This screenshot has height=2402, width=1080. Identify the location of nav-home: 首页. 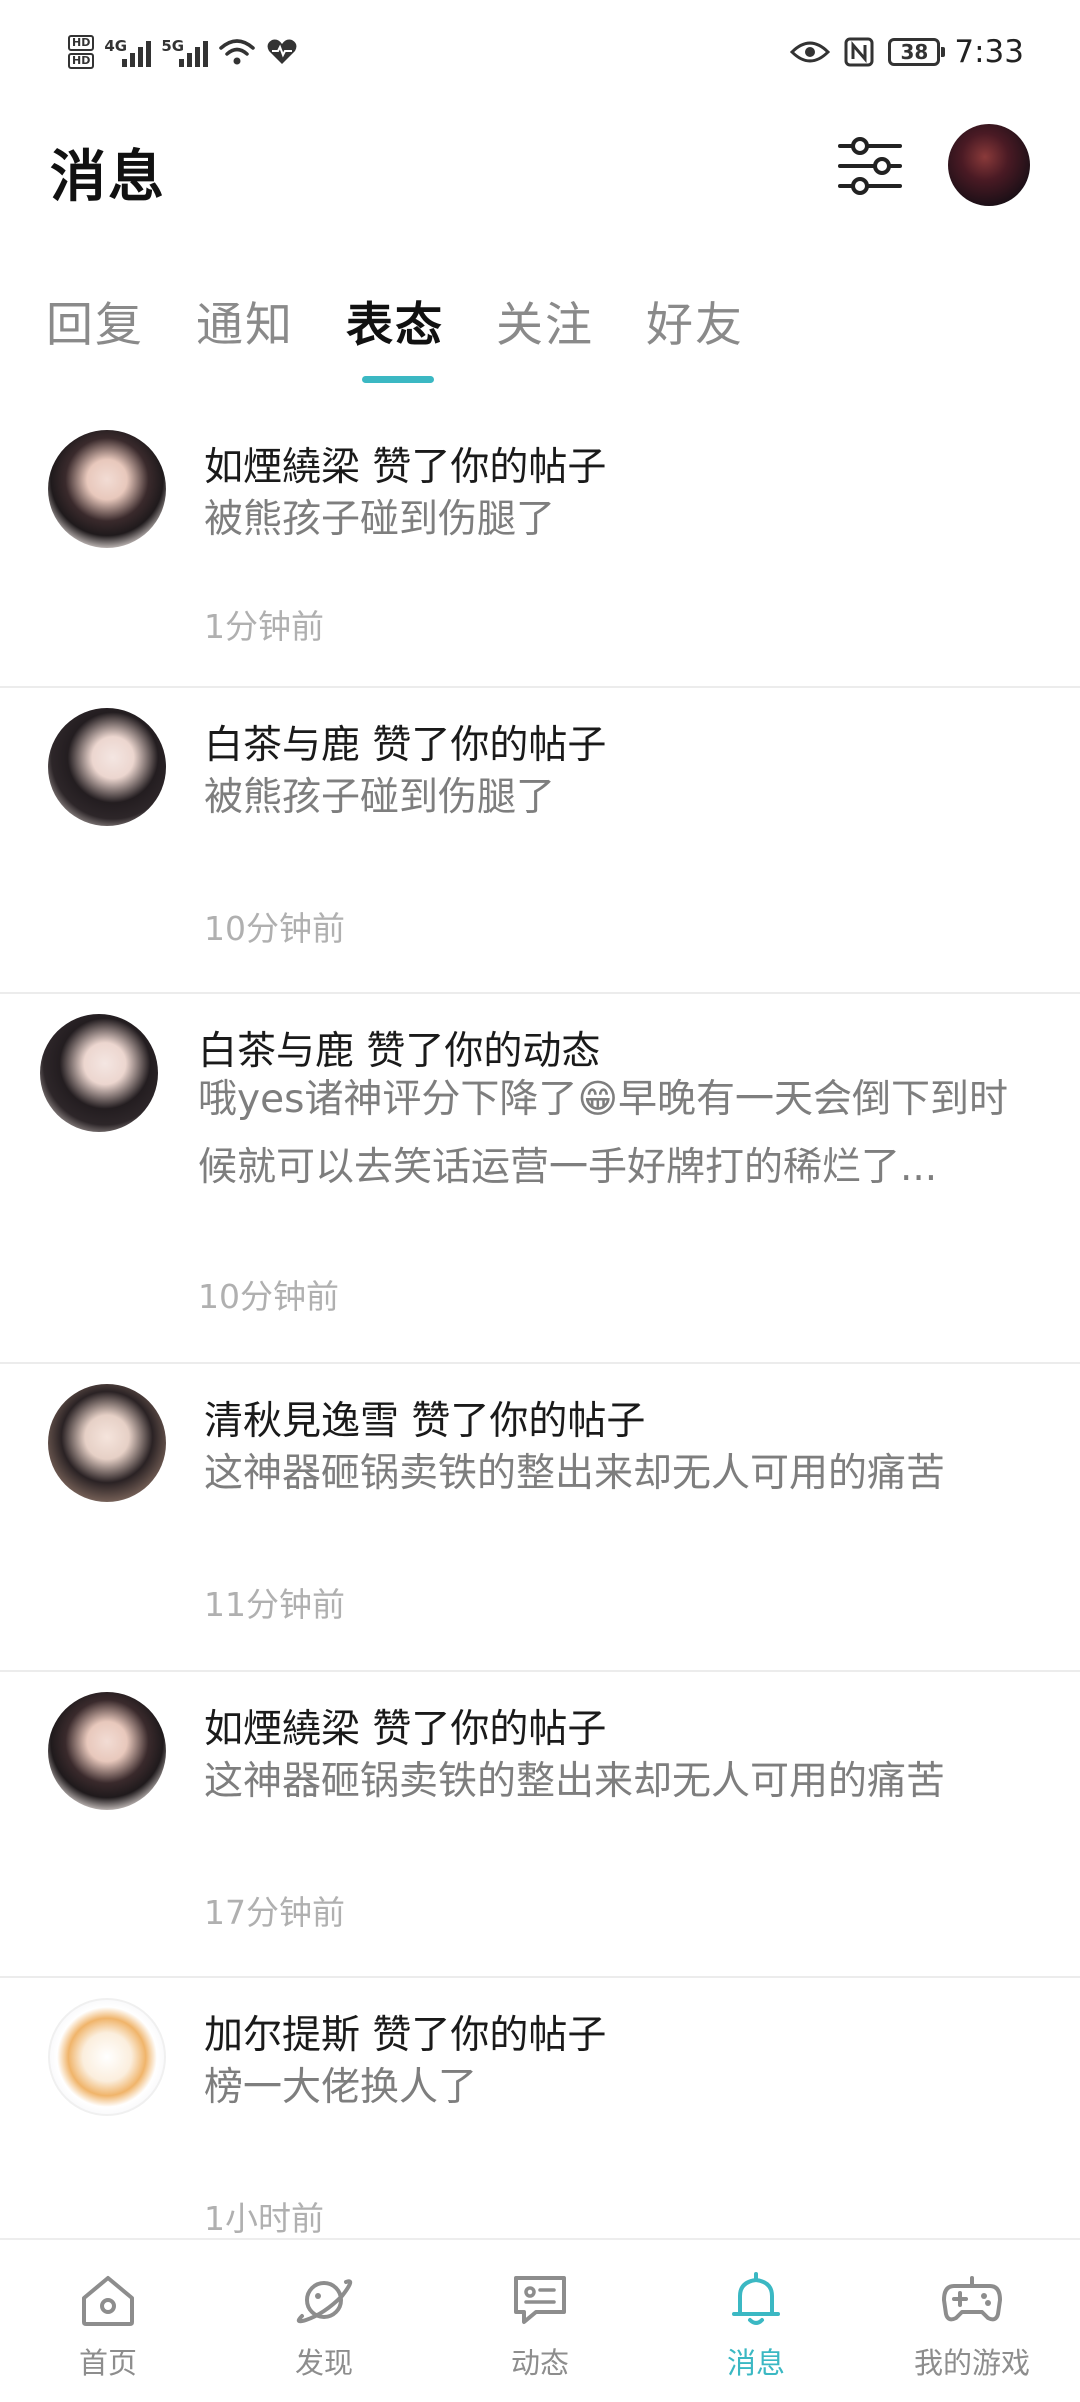
(108, 2321).